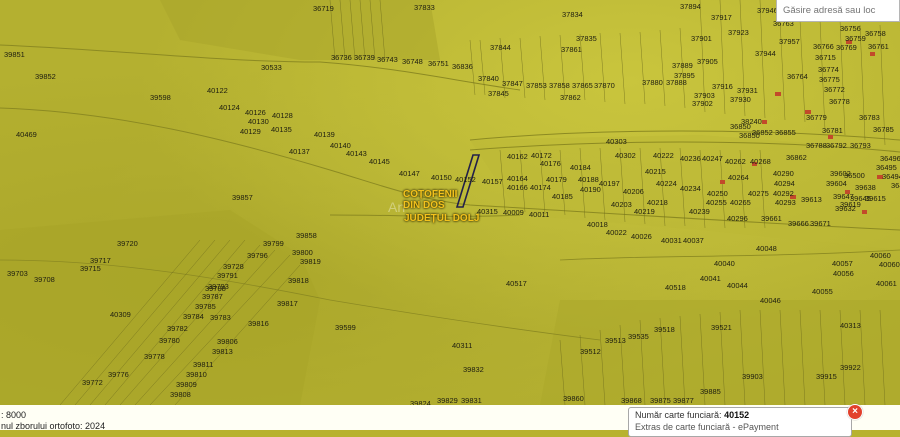 The image size is (900, 437). What do you see at coordinates (664, 329) in the screenshot?
I see `parcel-number-label: 39518` at bounding box center [664, 329].